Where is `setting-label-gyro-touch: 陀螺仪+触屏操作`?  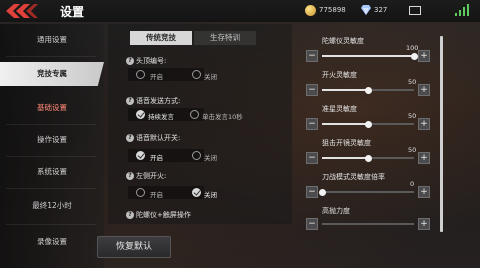 setting-label-gyro-touch: 陀螺仪+触屏操作 is located at coordinates (163, 215).